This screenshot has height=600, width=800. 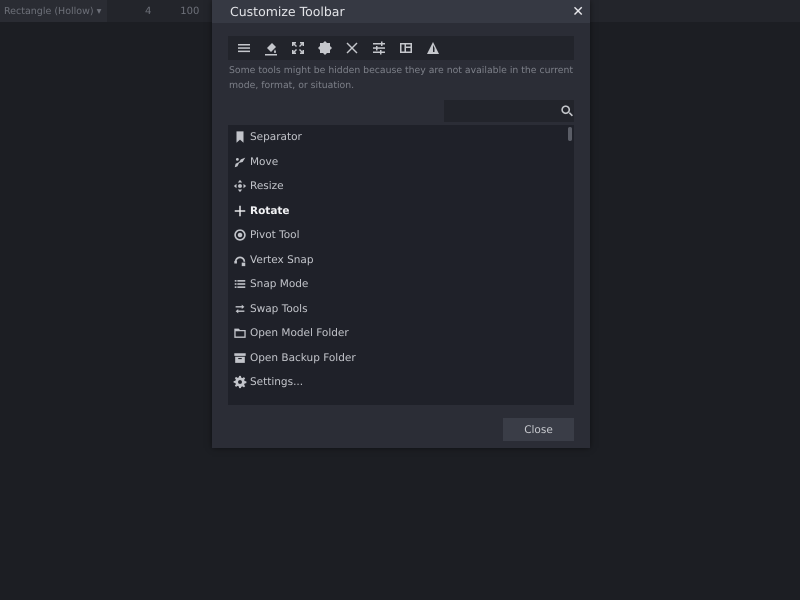 What do you see at coordinates (578, 12) in the screenshot?
I see `close-button: ✕` at bounding box center [578, 12].